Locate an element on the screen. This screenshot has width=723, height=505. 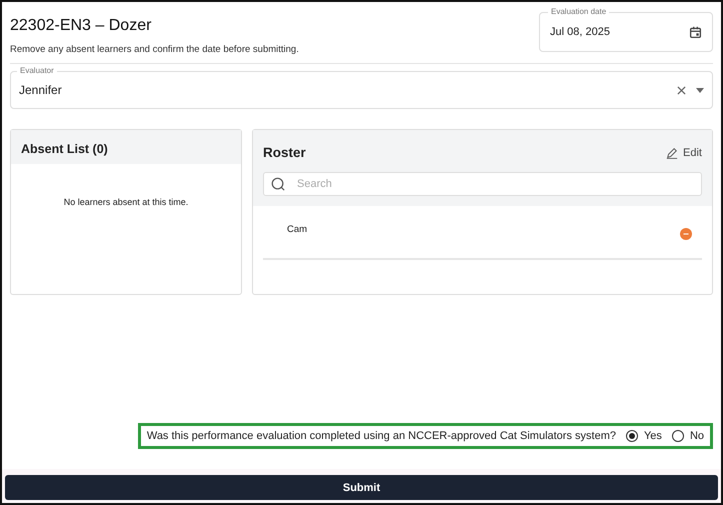
page-title: 22302-EN3 – Dozer is located at coordinates (81, 26).